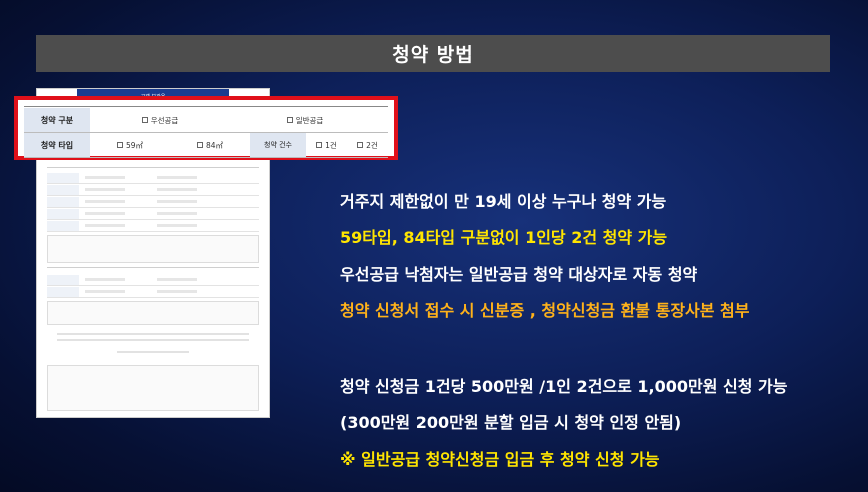 The width and height of the screenshot is (868, 492). What do you see at coordinates (519, 274) in the screenshot?
I see `info-line-auto-general: 우선공급 낙첨자는 일반공급 청약 대상자로 자동 청약` at bounding box center [519, 274].